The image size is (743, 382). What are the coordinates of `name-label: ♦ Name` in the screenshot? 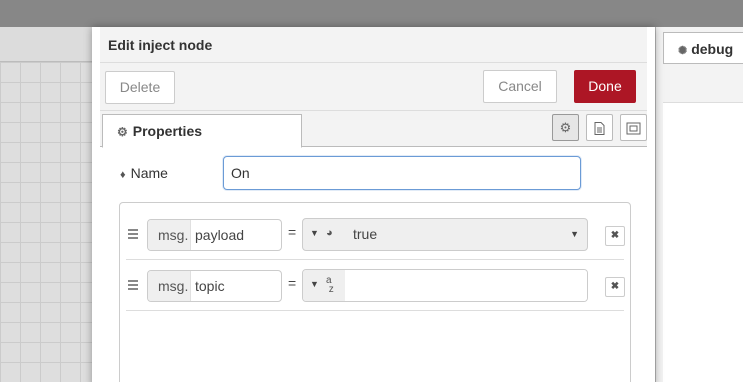 It's located at (144, 173).